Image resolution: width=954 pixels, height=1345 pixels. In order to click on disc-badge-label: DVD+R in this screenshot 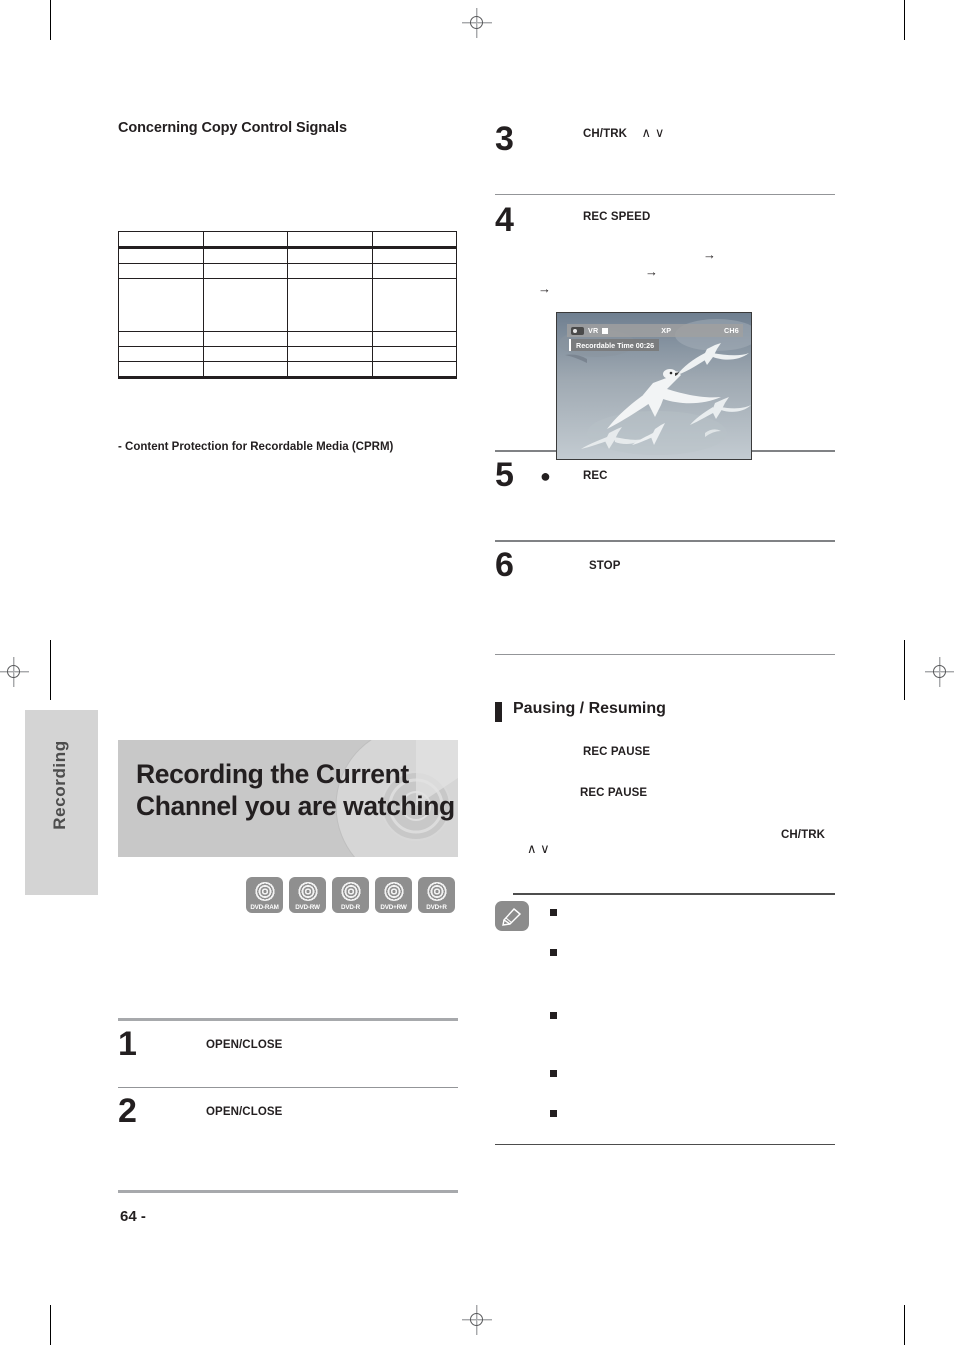, I will do `click(436, 907)`.